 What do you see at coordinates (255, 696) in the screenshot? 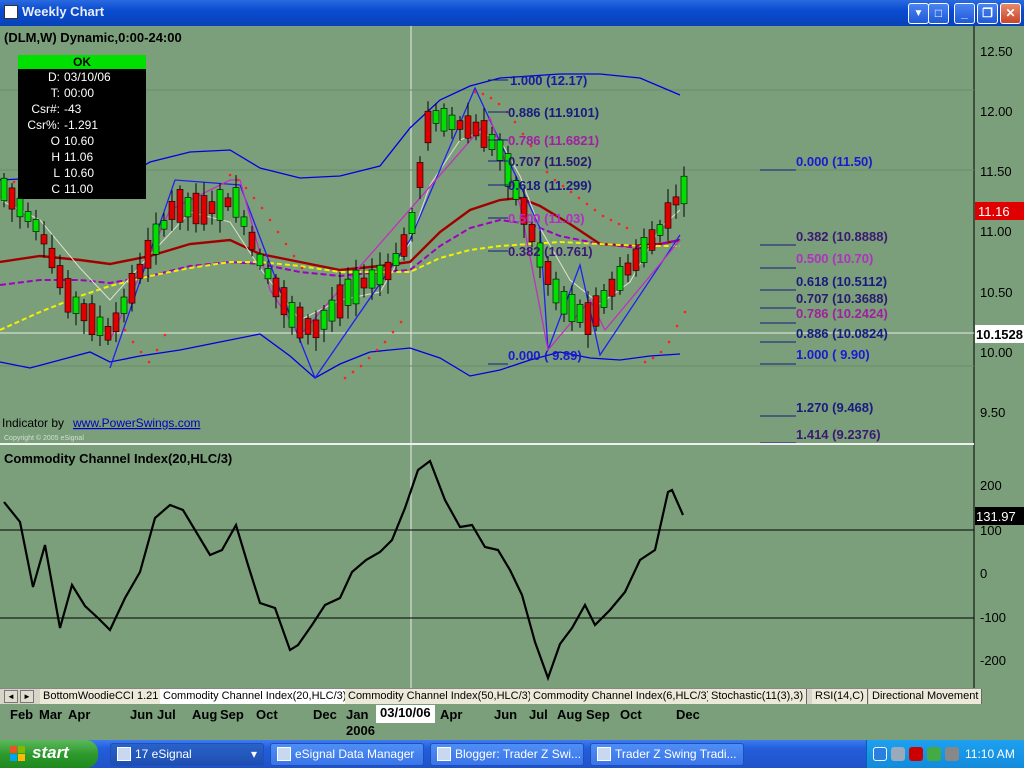
I see `tab-cci-20: Commodity Channel Index(20,HLC/3)` at bounding box center [255, 696].